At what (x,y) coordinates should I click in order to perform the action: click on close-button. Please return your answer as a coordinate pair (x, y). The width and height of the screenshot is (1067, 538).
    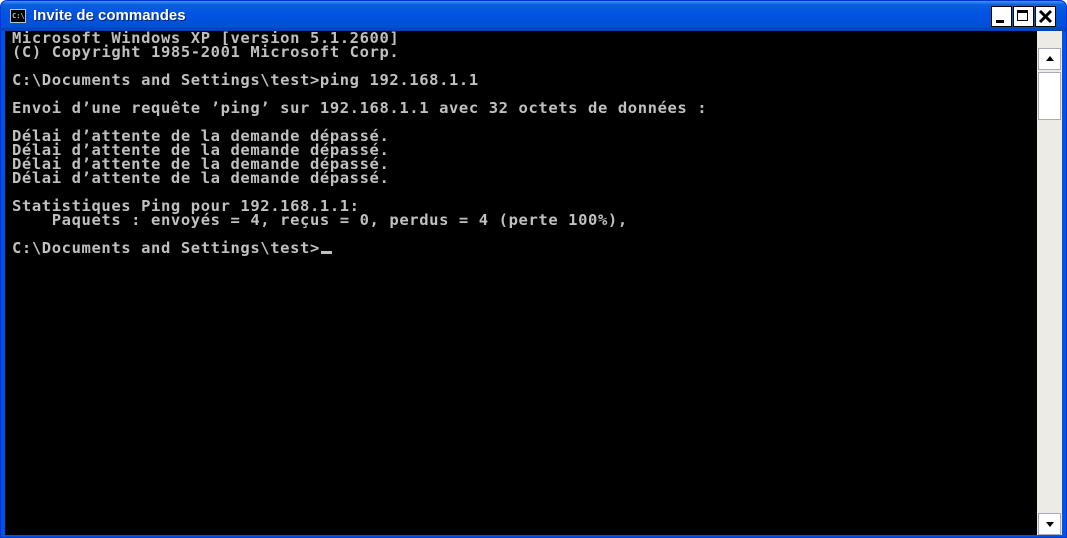
    Looking at the image, I should click on (1045, 16).